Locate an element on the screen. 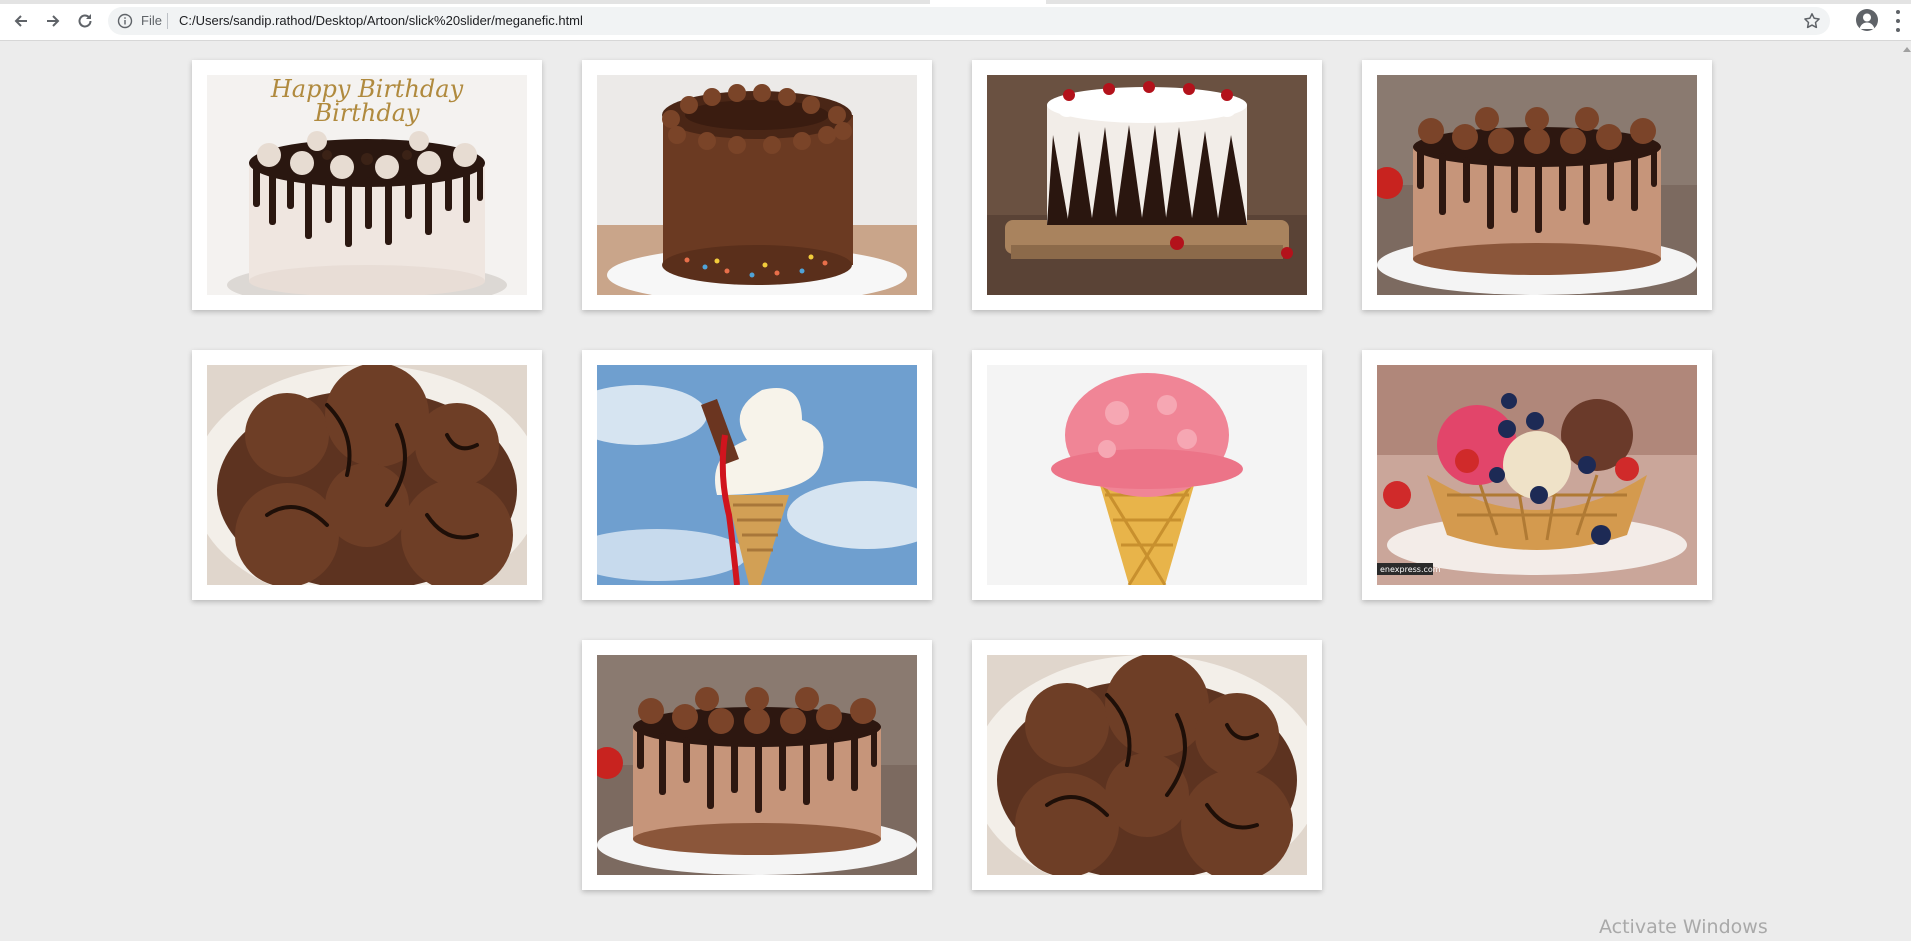 The width and height of the screenshot is (1911, 941). browser-menu-button is located at coordinates (1898, 21).